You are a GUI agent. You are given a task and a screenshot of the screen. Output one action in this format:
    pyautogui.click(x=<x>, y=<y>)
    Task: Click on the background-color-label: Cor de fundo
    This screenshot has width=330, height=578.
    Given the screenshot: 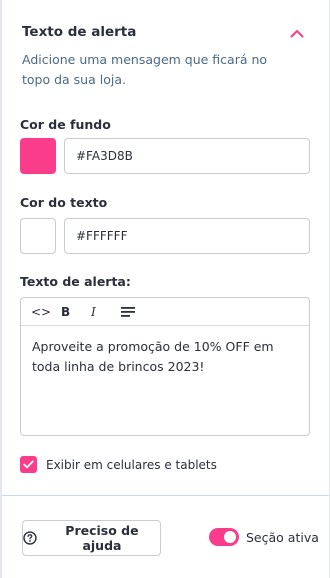 What is the action you would take?
    pyautogui.click(x=65, y=124)
    